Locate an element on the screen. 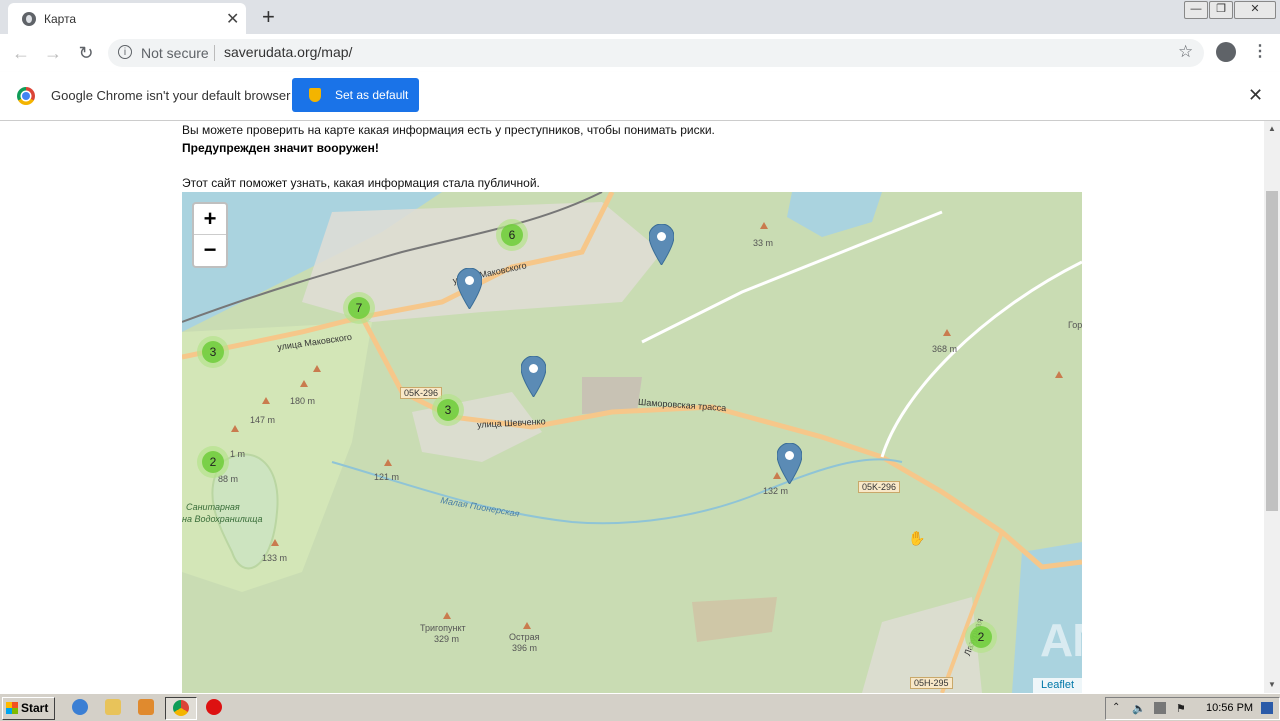 The image size is (1280, 721). new-tab-button: + is located at coordinates (268, 17).